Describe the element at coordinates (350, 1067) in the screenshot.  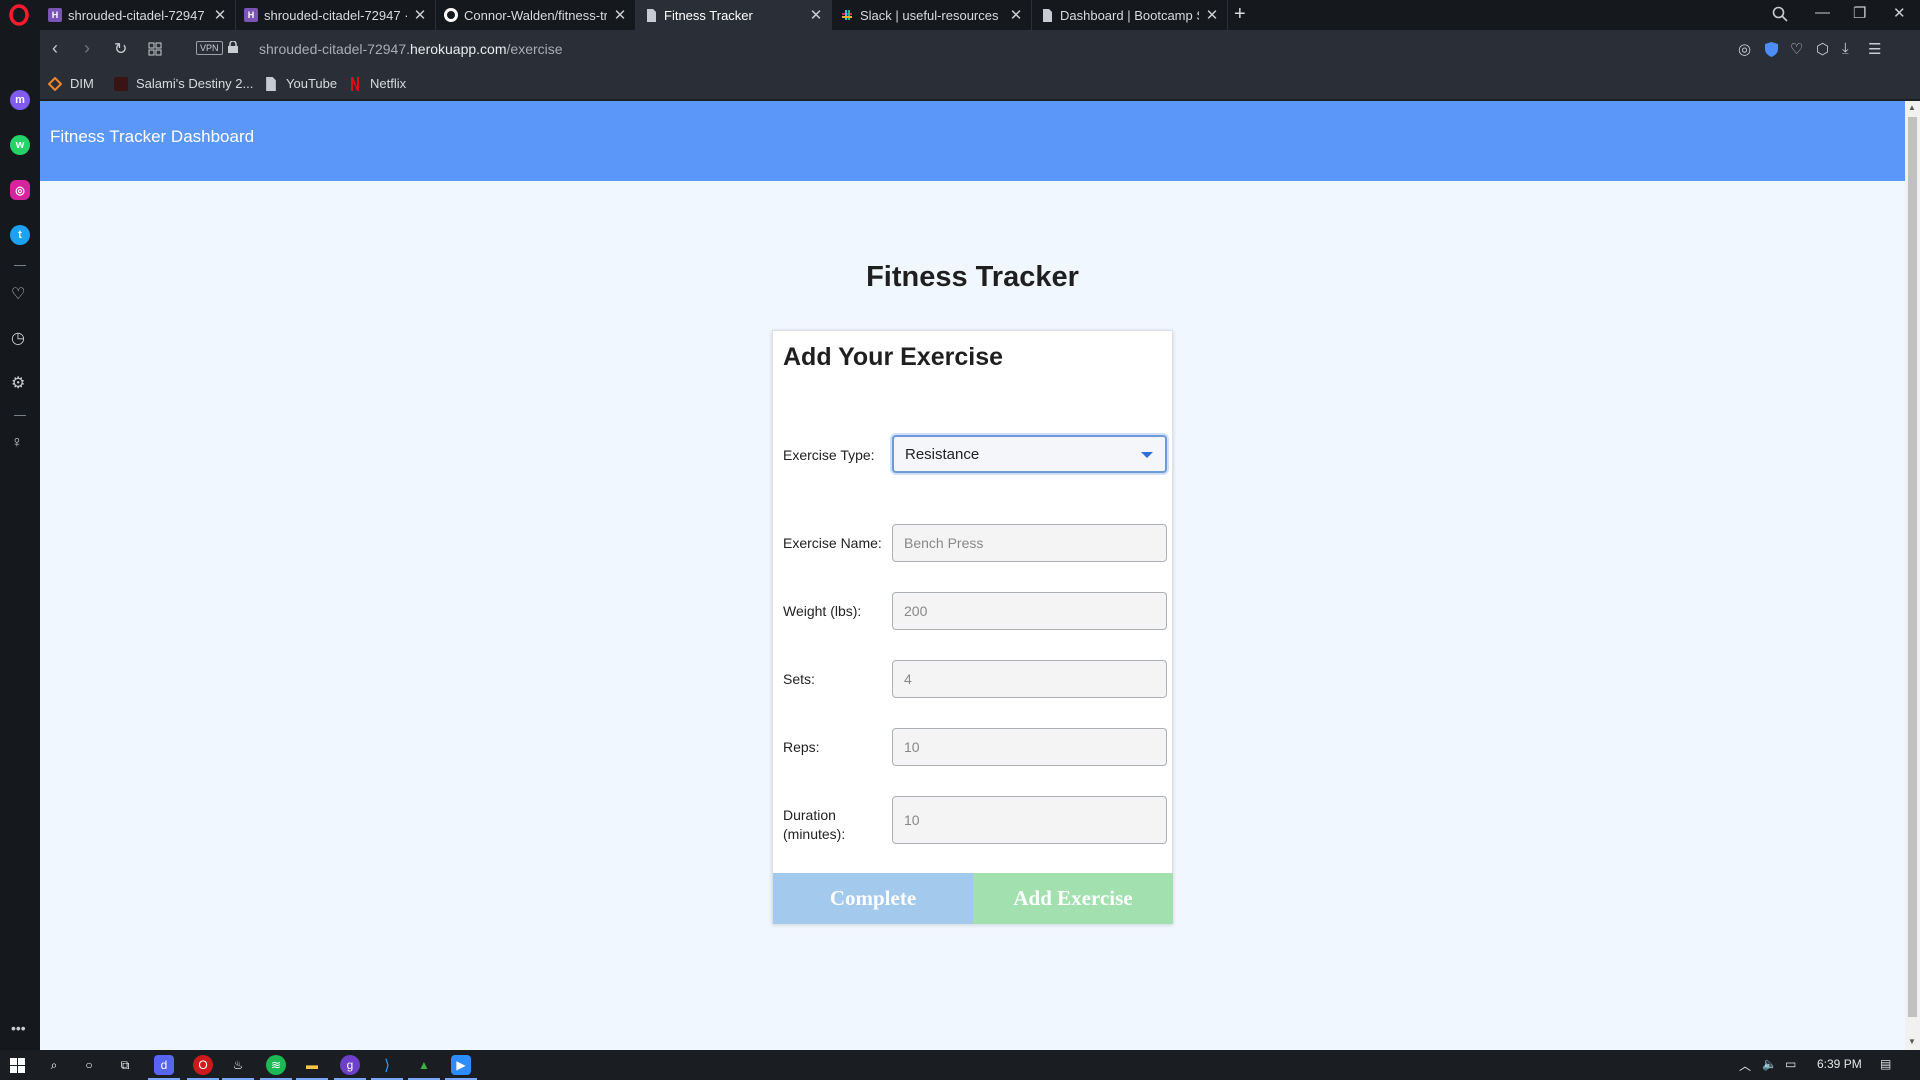
I see `github-desktop-icon: g` at that location.